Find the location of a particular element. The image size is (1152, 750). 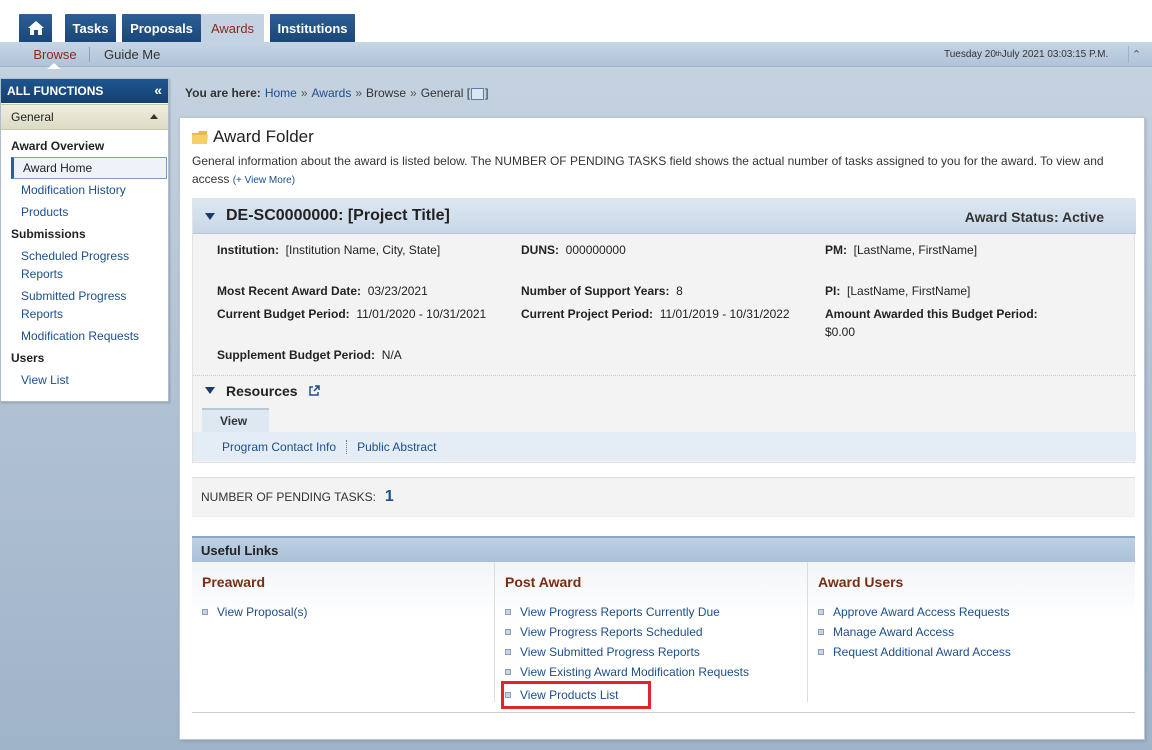

list-item: View Progress Reports Currently Due is located at coordinates (627, 612).